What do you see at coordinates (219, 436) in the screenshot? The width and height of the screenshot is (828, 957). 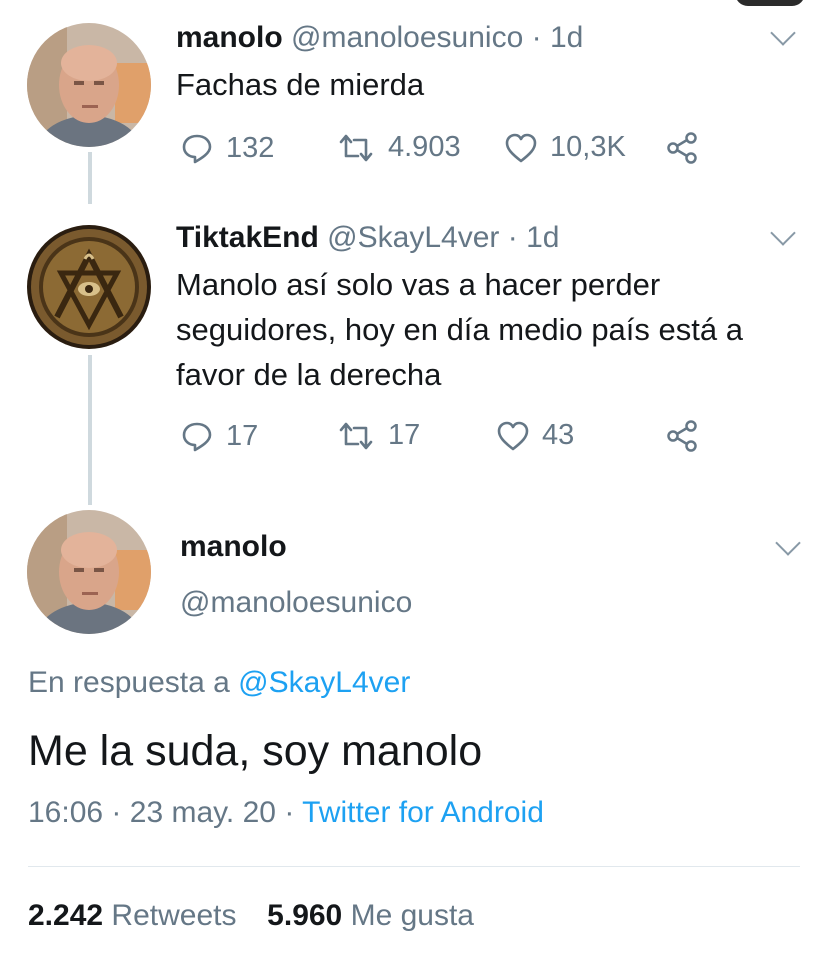 I see `reply-button: 17` at bounding box center [219, 436].